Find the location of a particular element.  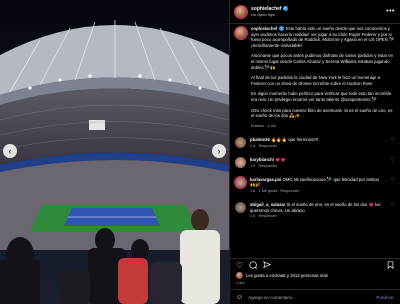

comment-text: 🔥🔥🔥 que hermoso!!!! is located at coordinates (295, 140).